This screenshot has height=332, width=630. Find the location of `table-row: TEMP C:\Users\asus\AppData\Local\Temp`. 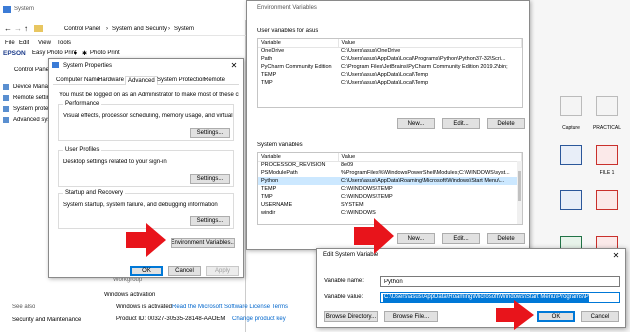

table-row: TEMP C:\Users\asus\AppData\Local\Temp is located at coordinates (390, 75).